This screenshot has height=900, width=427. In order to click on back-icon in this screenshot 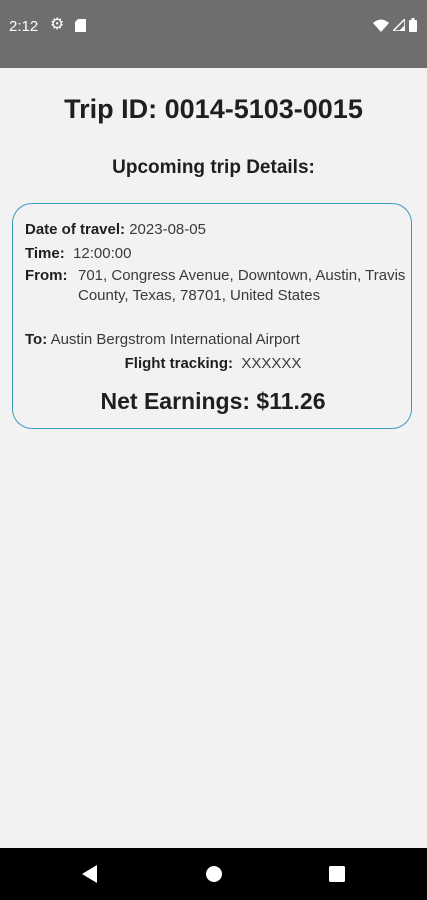, I will do `click(90, 874)`.